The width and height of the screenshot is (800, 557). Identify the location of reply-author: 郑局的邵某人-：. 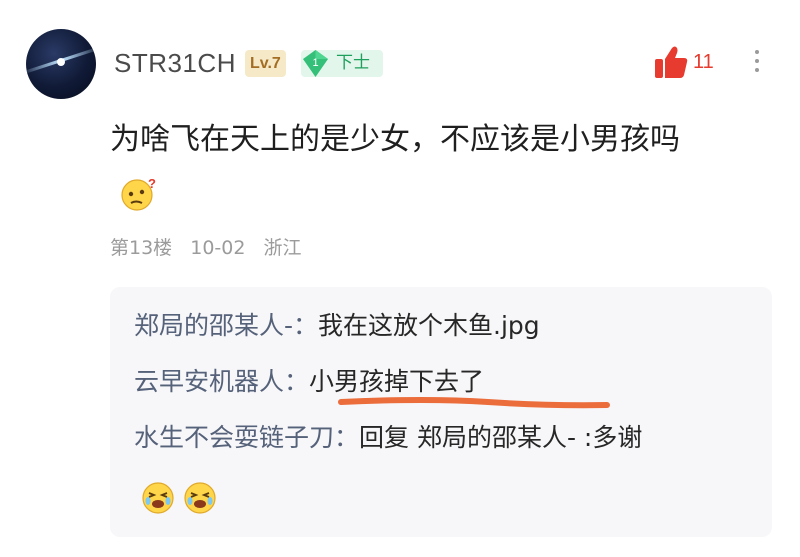
(226, 325).